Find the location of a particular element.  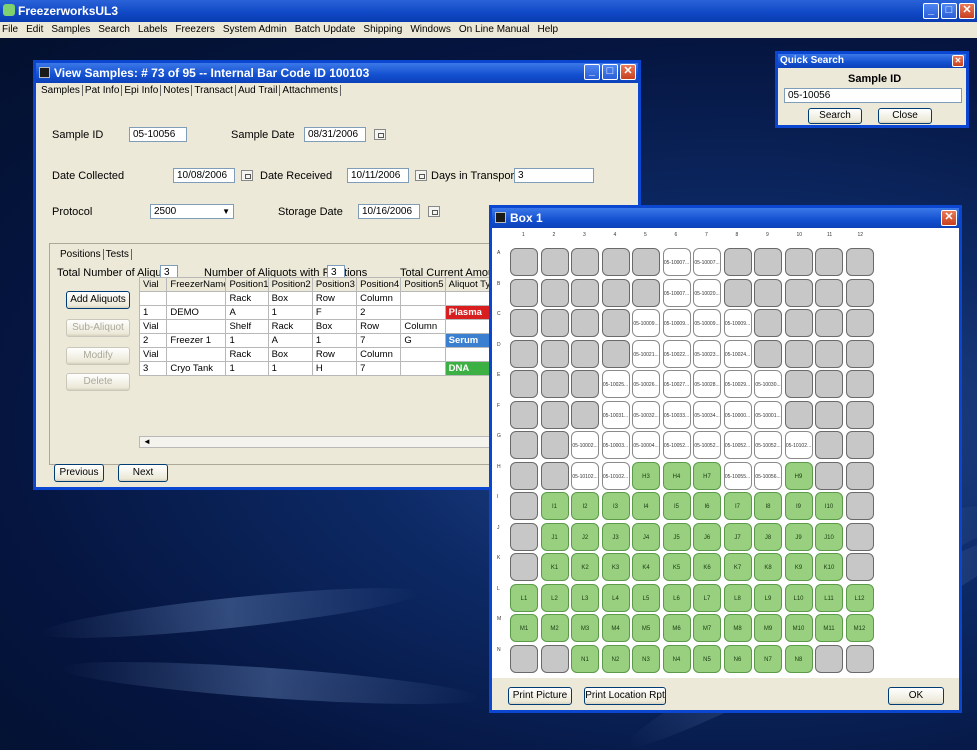

box-position-occupied: L1 is located at coordinates (524, 597).